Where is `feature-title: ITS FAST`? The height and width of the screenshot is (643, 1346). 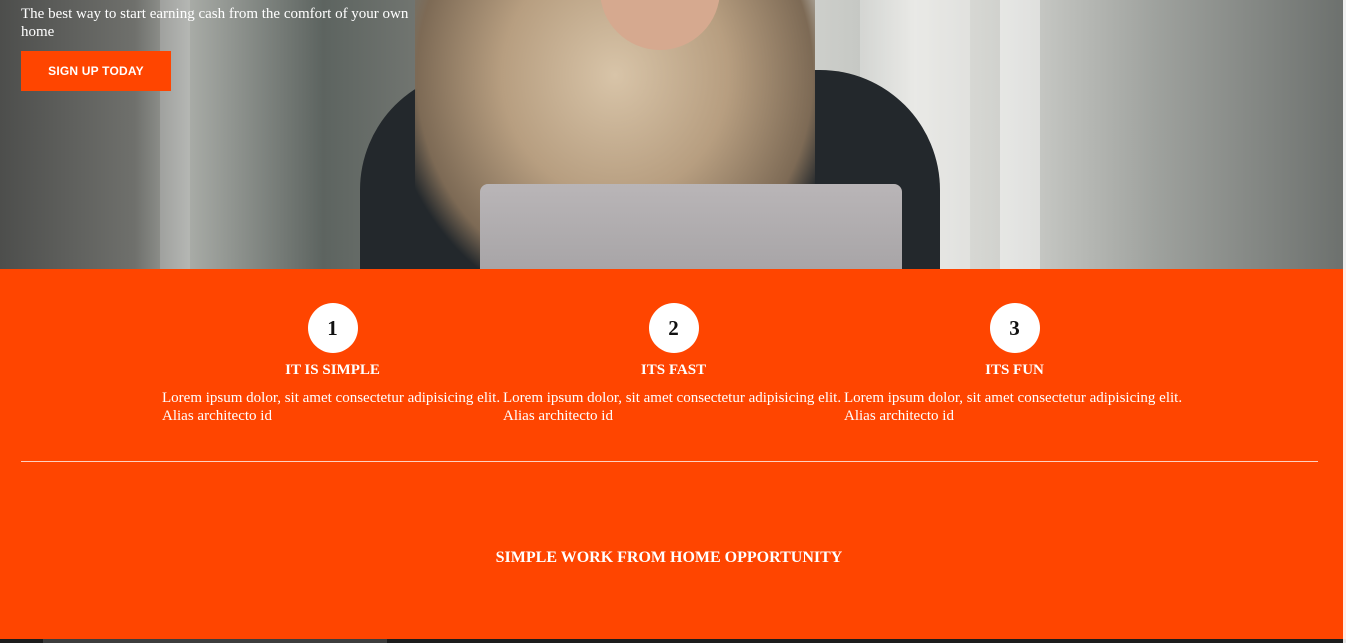 feature-title: ITS FAST is located at coordinates (673, 370).